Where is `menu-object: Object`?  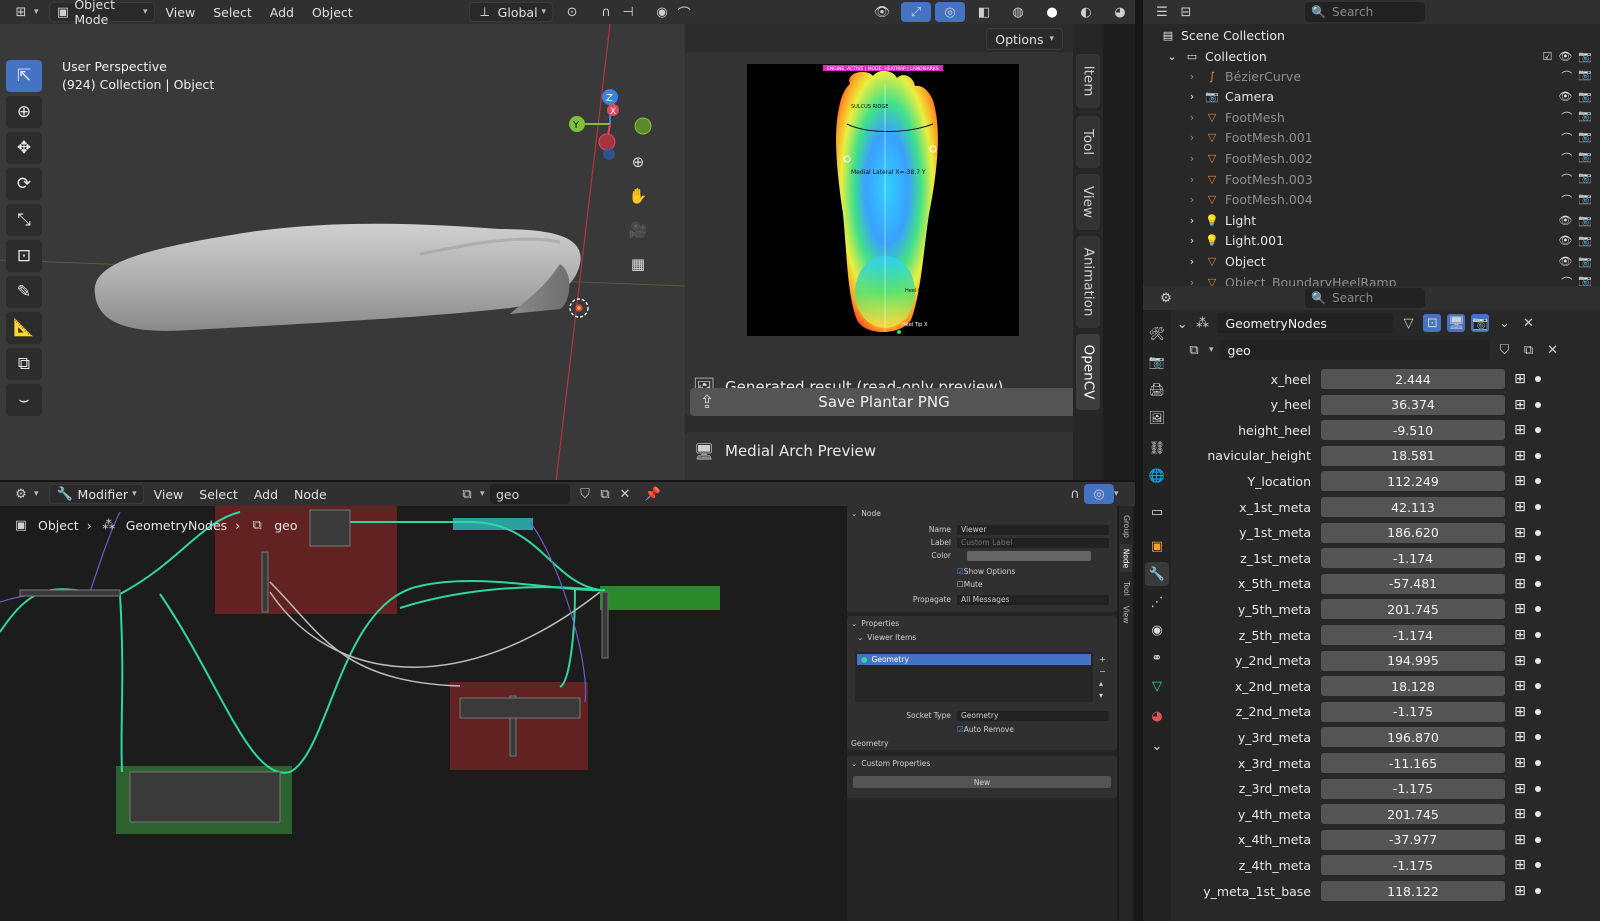
menu-object: Object is located at coordinates (332, 12).